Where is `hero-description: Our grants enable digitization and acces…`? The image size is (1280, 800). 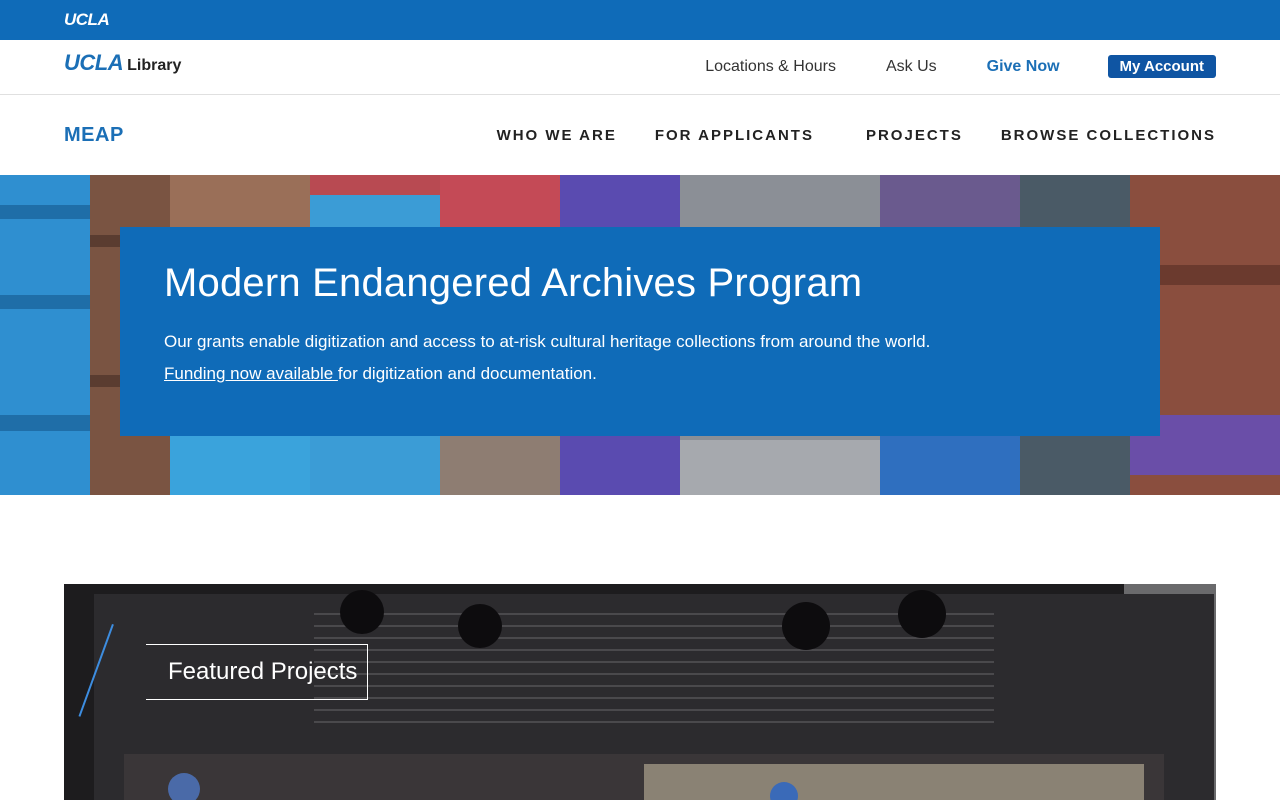 hero-description: Our grants enable digitization and acces… is located at coordinates (547, 341).